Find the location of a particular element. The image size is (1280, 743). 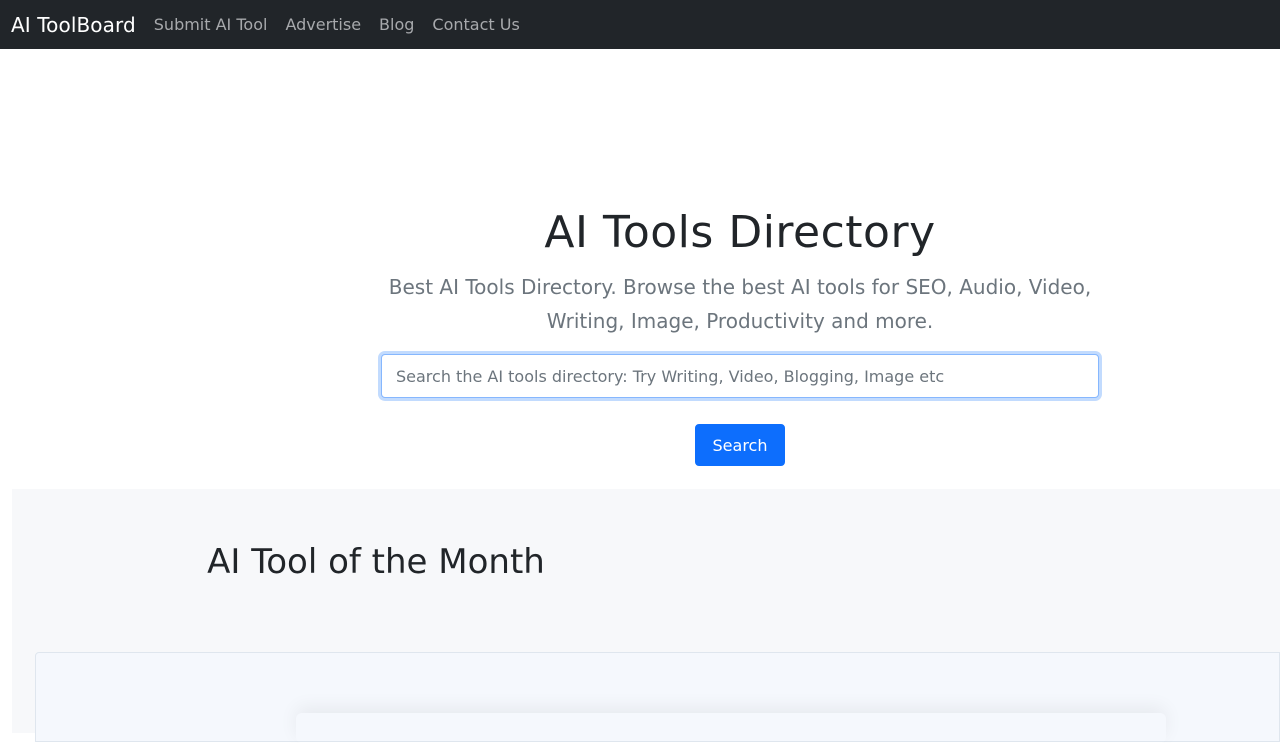

nav-links: Submit AI Tool Advertise Blog Contact Us is located at coordinates (346, 24).